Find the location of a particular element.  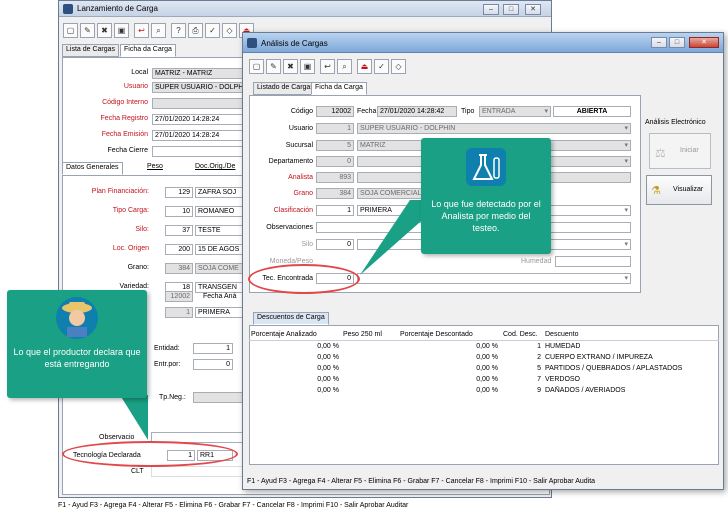

field-label: Plan Financiación: is located at coordinates (120, 191).